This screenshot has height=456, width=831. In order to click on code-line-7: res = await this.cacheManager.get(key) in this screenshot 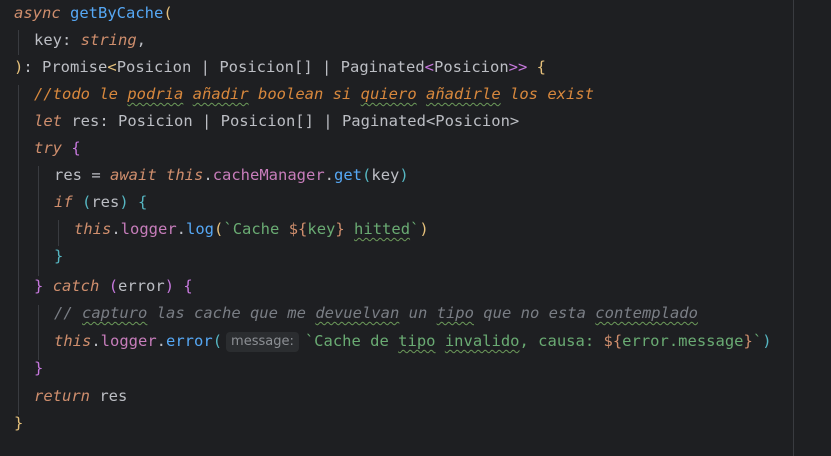, I will do `click(211, 175)`.